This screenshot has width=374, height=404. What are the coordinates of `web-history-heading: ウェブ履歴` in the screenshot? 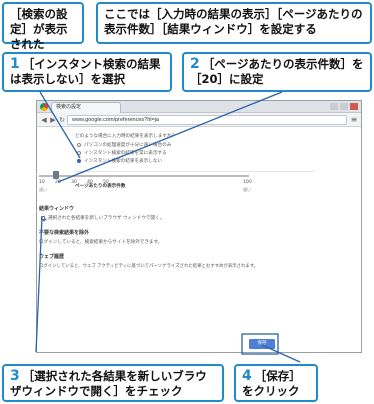 It's located at (52, 257).